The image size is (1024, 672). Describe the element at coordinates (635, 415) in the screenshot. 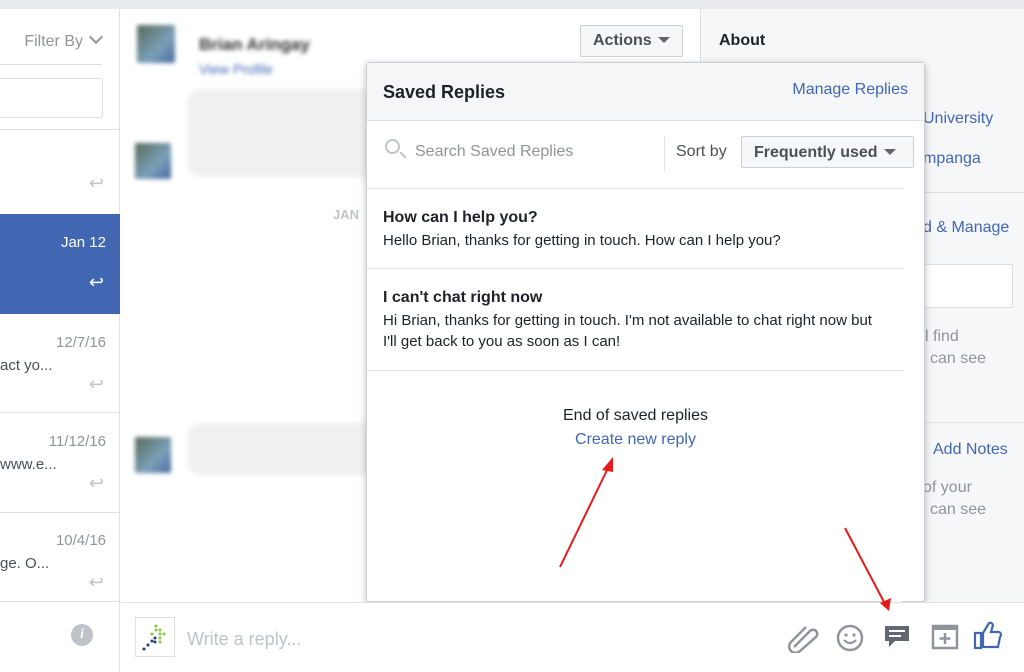

I see `end-of-replies-text: End of saved replies` at that location.